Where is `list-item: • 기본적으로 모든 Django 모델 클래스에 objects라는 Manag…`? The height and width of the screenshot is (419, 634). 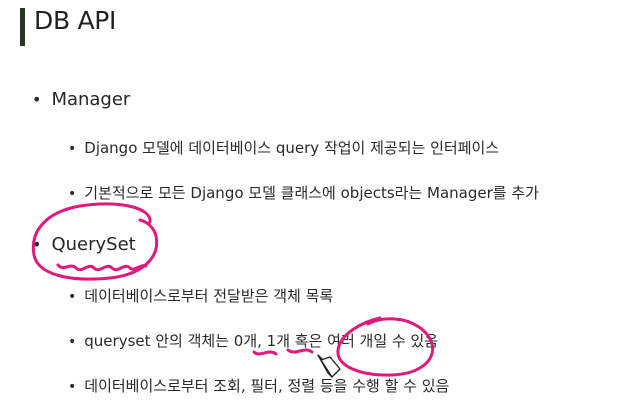 list-item: • 기본적으로 모든 Django 모델 클래스에 objects라는 Manag… is located at coordinates (303, 193).